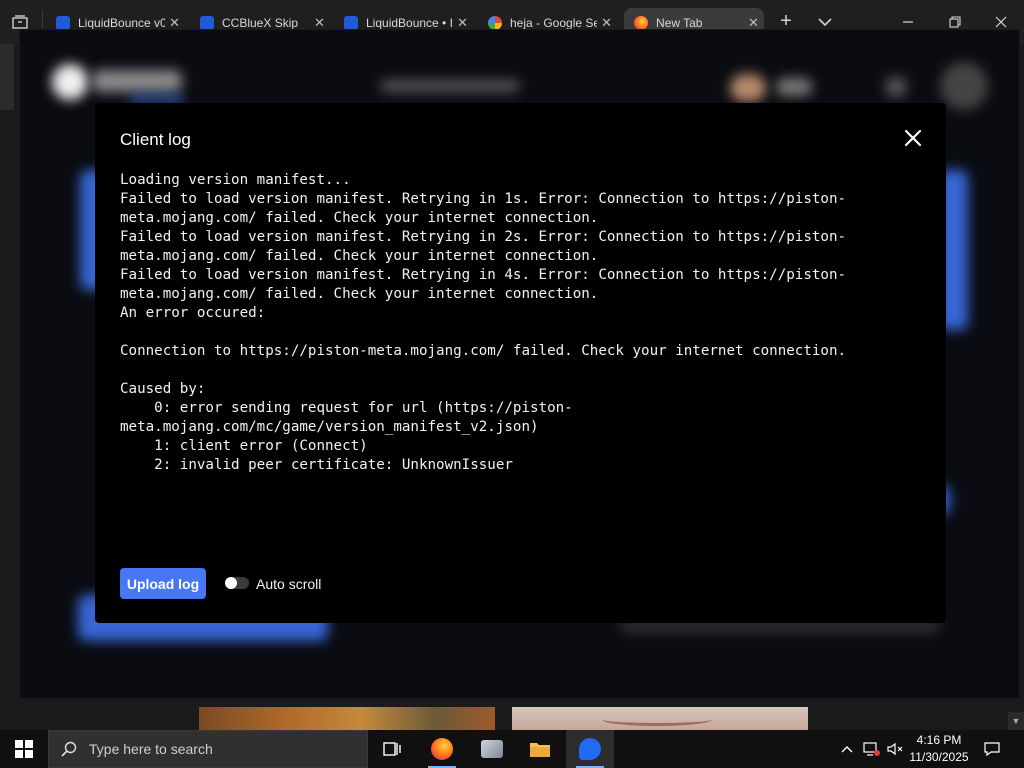  What do you see at coordinates (895, 749) in the screenshot?
I see `speaker-muted-icon` at bounding box center [895, 749].